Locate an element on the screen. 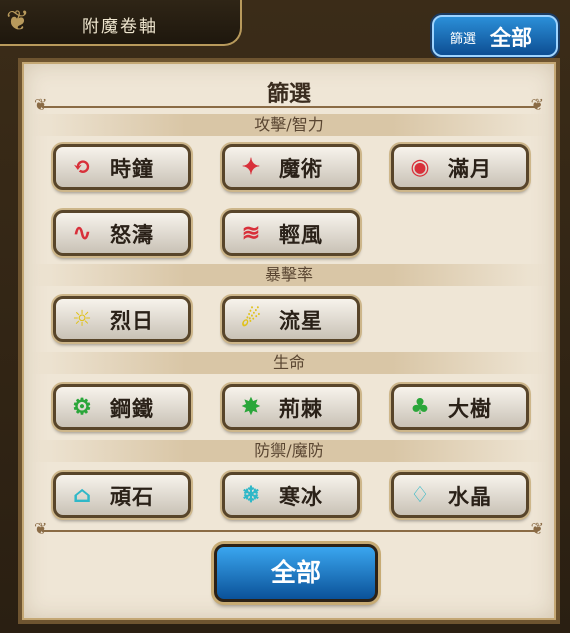 The height and width of the screenshot is (633, 570). filter-button-sun: ☼ 烈日 is located at coordinates (122, 319).